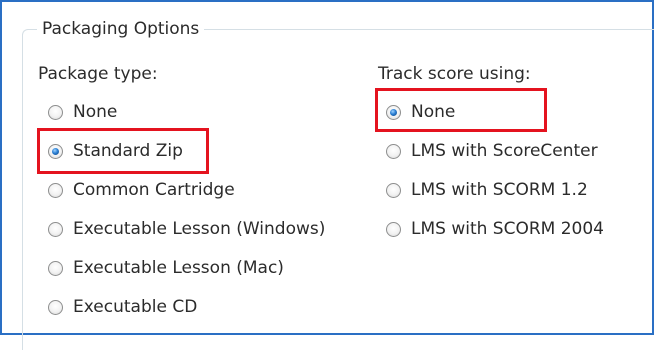  I want to click on package-type-option-common-cartridge: Common Cartridge, so click(141, 190).